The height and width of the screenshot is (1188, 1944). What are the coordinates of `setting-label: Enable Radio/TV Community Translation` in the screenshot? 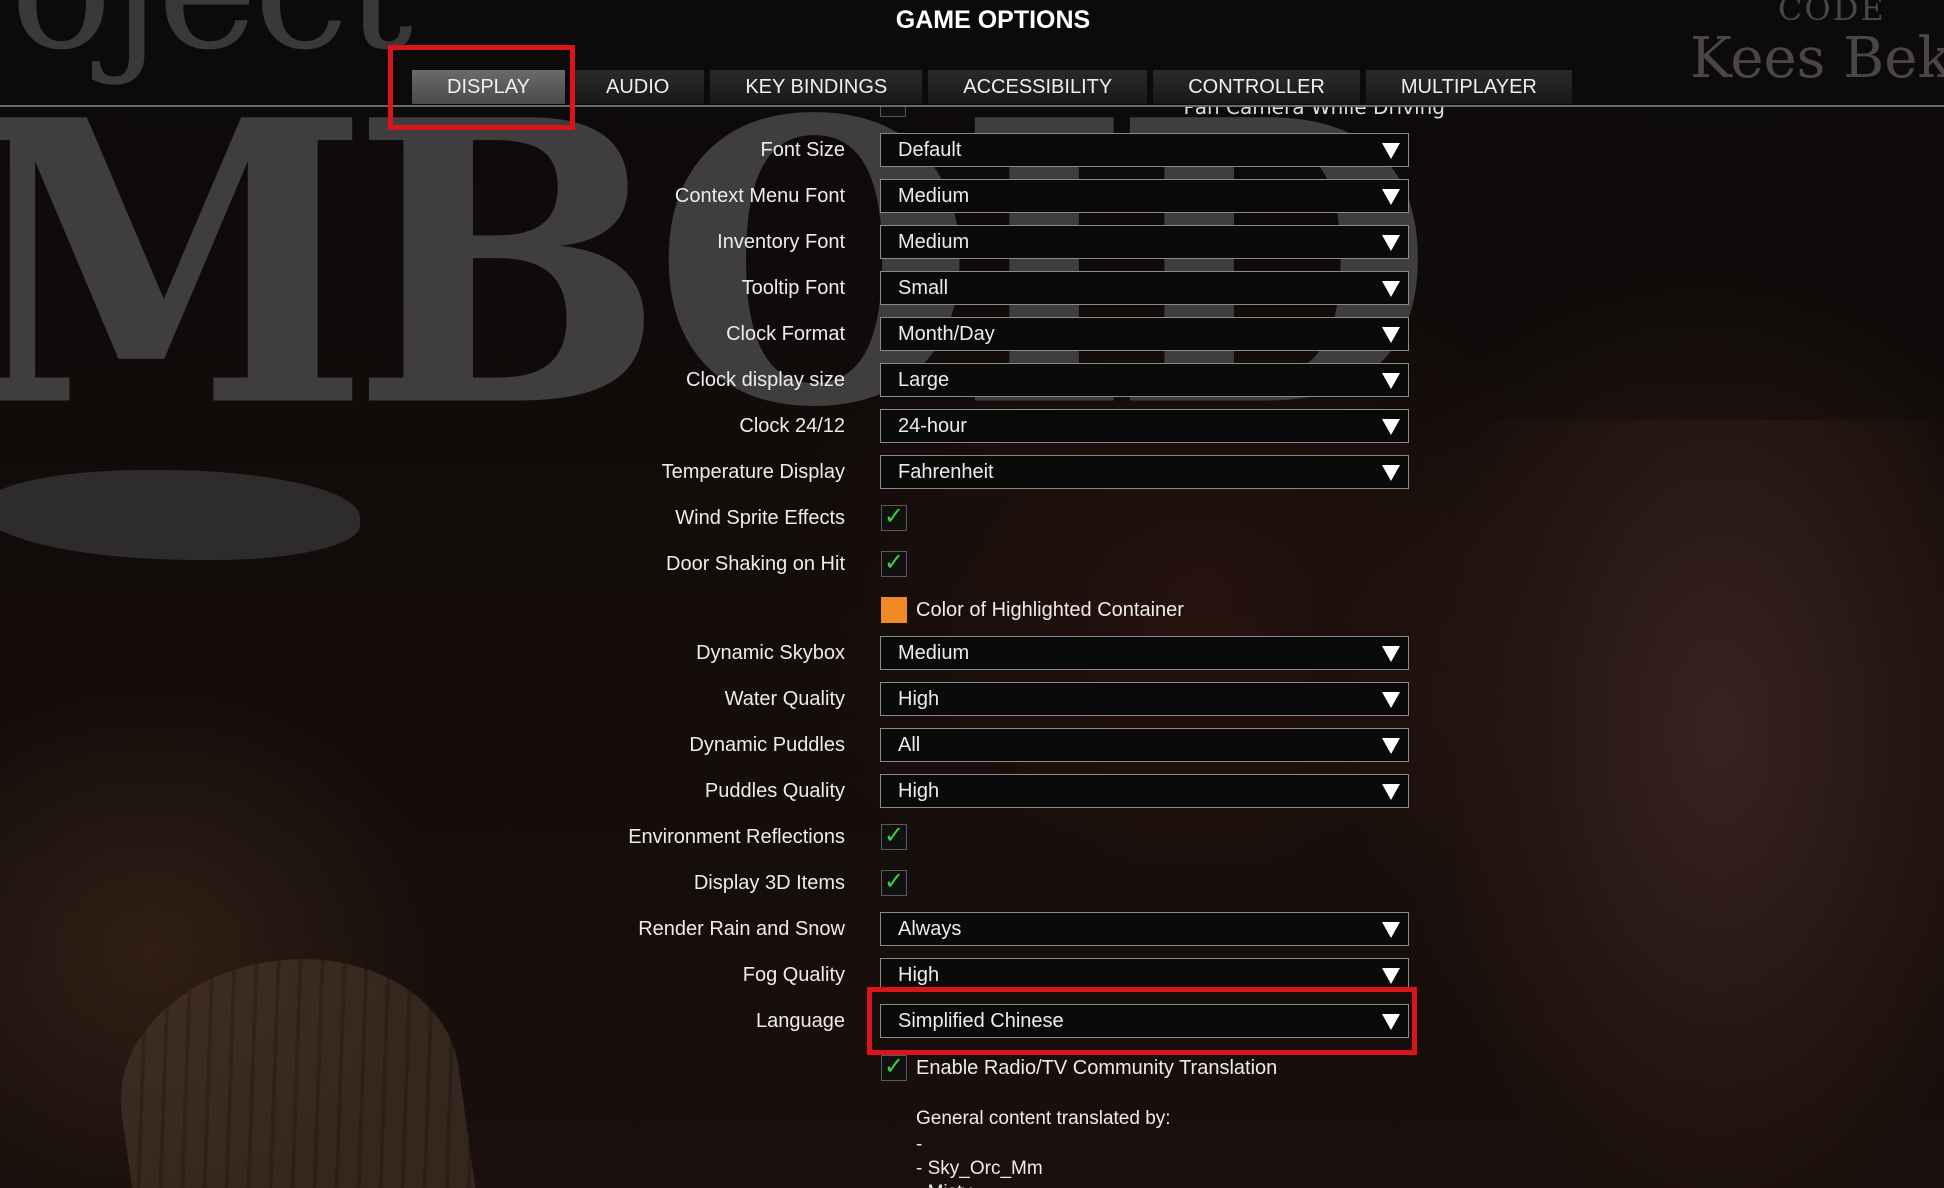 It's located at (1097, 1068).